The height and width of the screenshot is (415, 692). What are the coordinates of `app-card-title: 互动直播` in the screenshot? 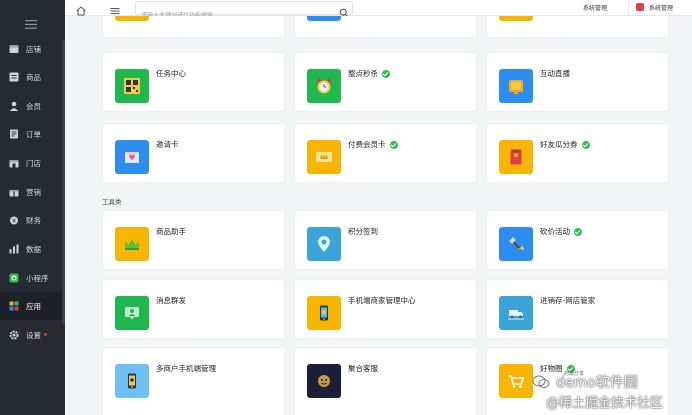 It's located at (555, 73).